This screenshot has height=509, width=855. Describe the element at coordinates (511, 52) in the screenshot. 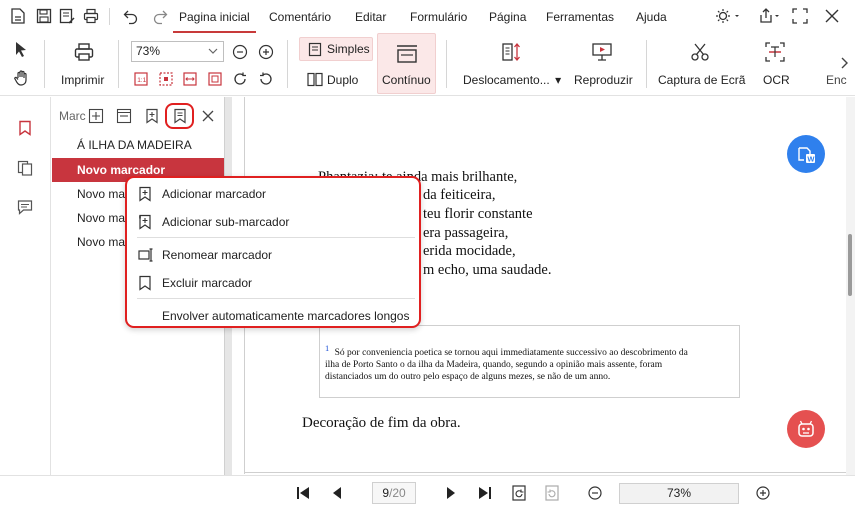

I see `scroll-mode-icon` at that location.